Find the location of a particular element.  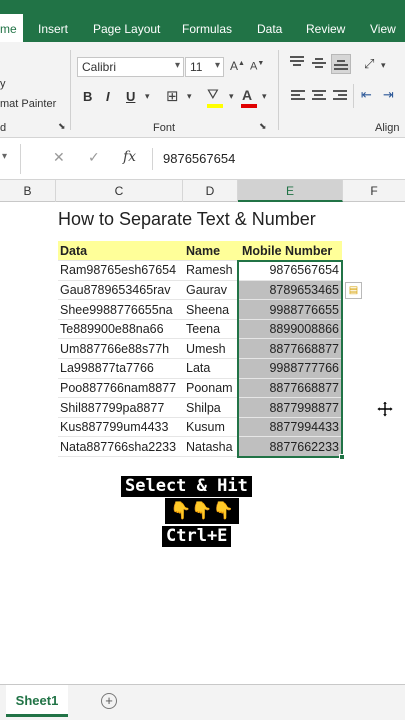

fill-color-icon: ⛛ is located at coordinates (213, 94).